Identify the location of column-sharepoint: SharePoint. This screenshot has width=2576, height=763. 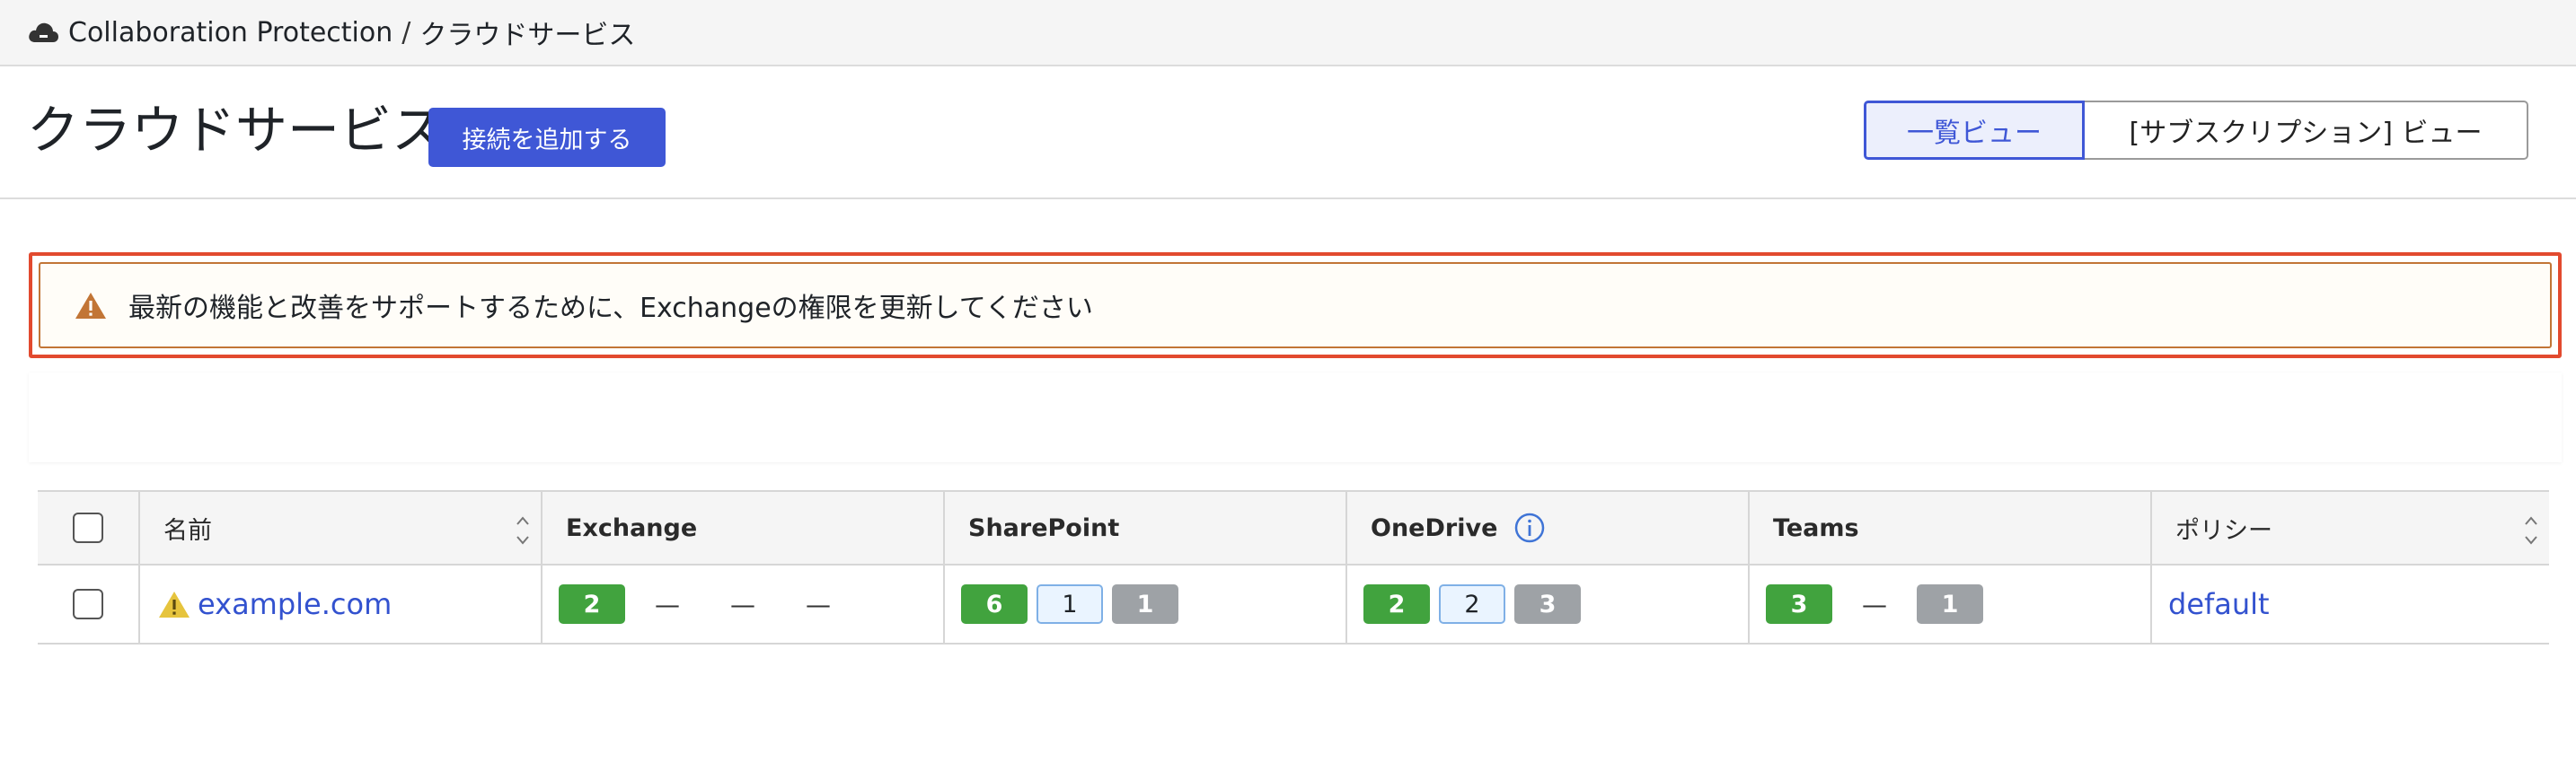
(1144, 528).